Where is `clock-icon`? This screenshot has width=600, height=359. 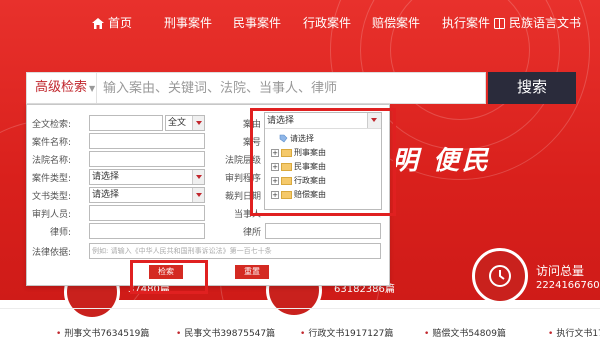
clock-icon is located at coordinates (500, 276).